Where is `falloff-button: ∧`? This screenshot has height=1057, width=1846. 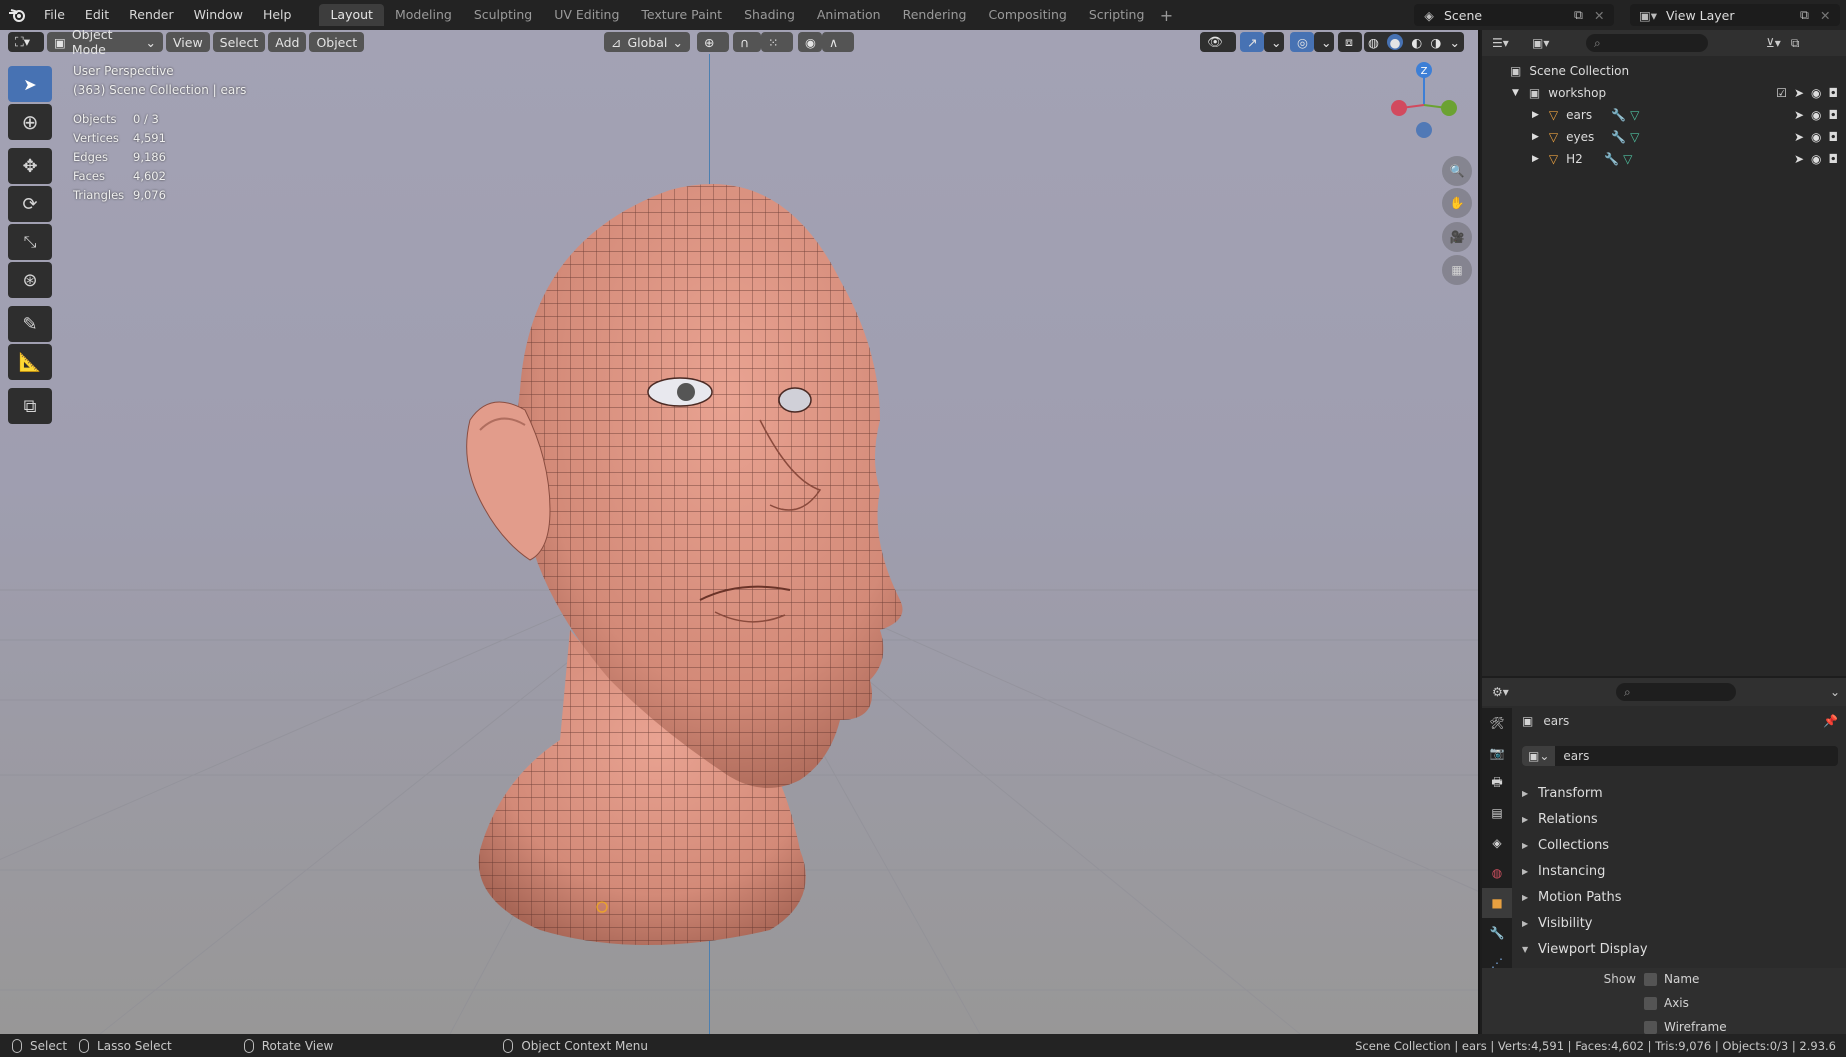 falloff-button: ∧ is located at coordinates (838, 42).